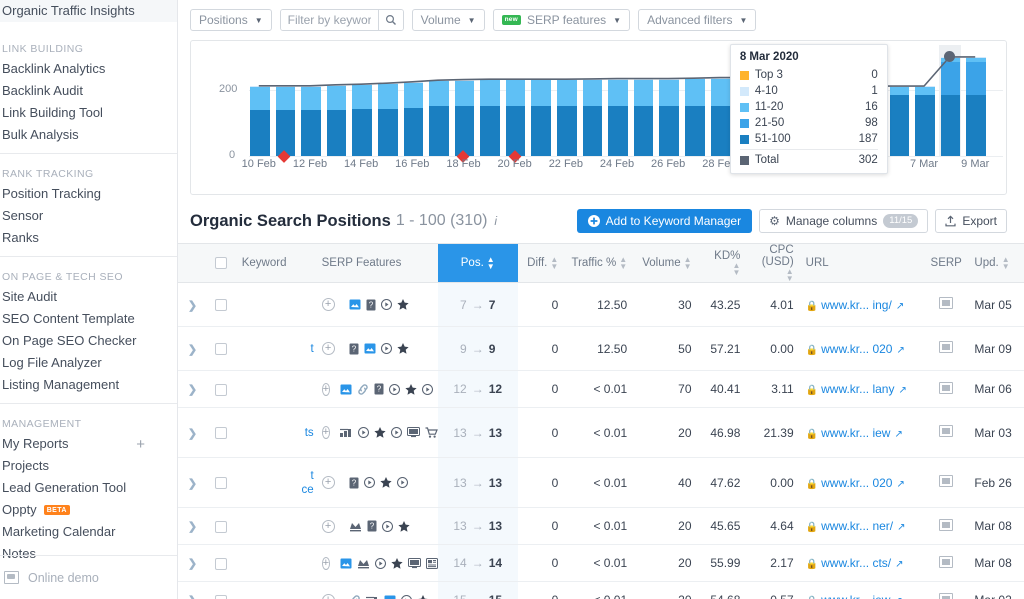 The width and height of the screenshot is (1024, 599). I want to click on url-cell: 🔒 www.kr... cts/ ↗, so click(861, 563).